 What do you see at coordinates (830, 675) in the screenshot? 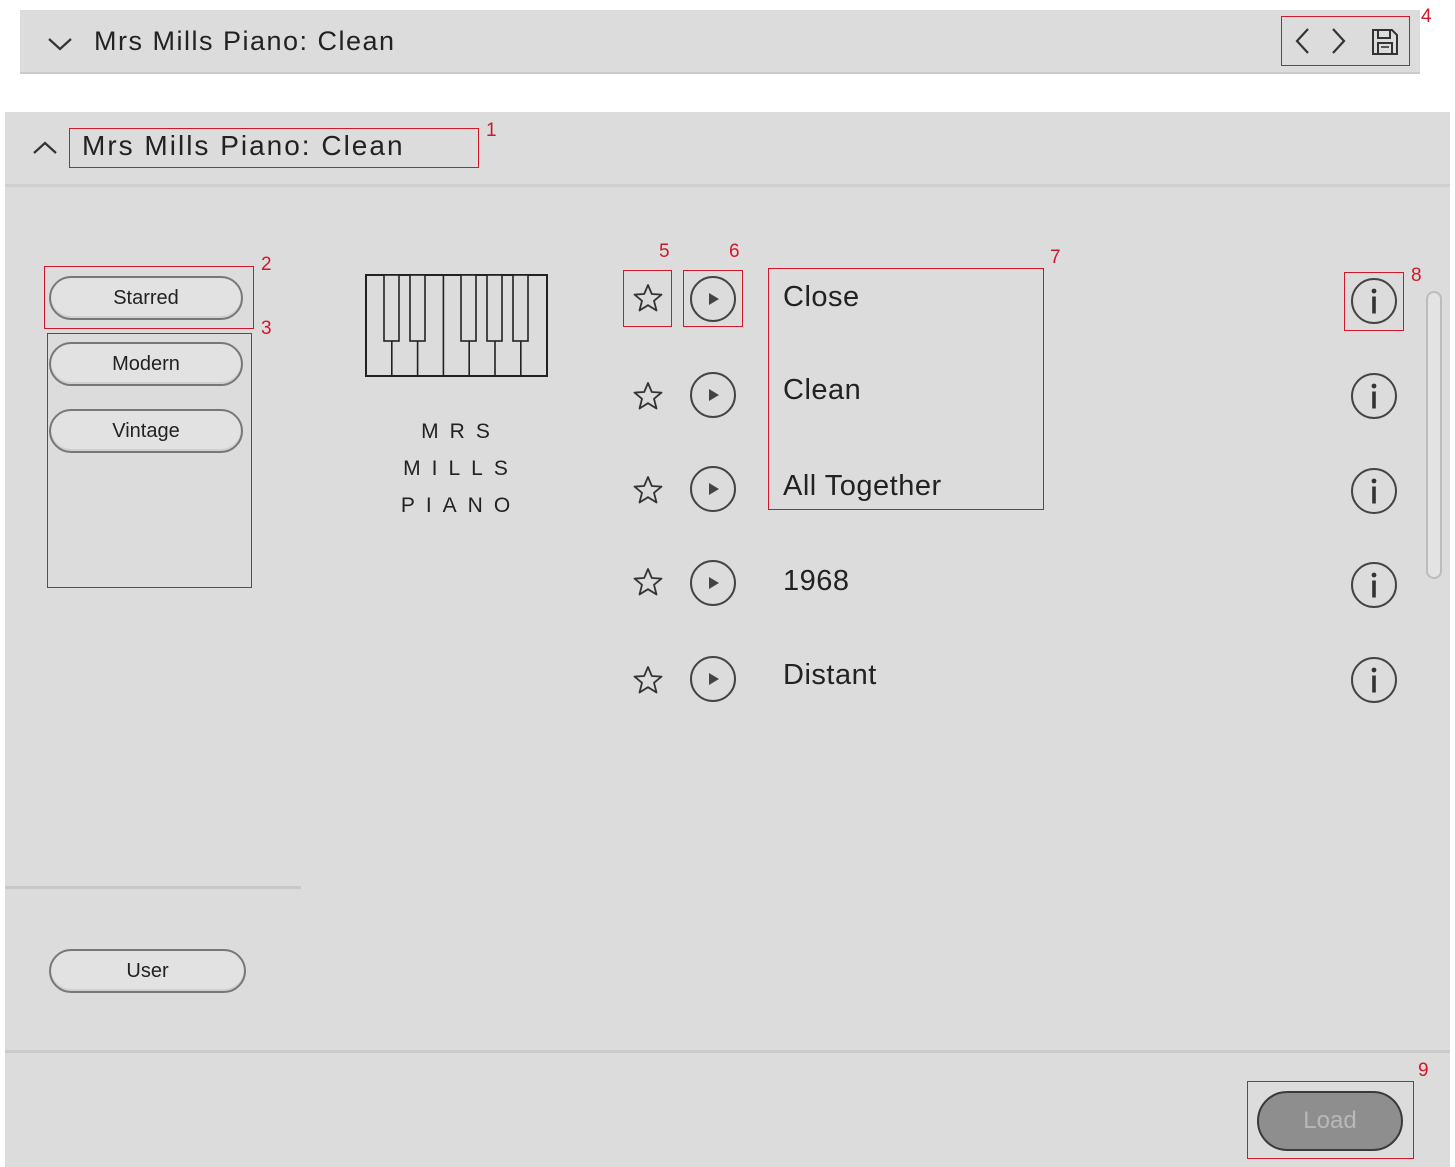
I see `preset-name: Distant` at bounding box center [830, 675].